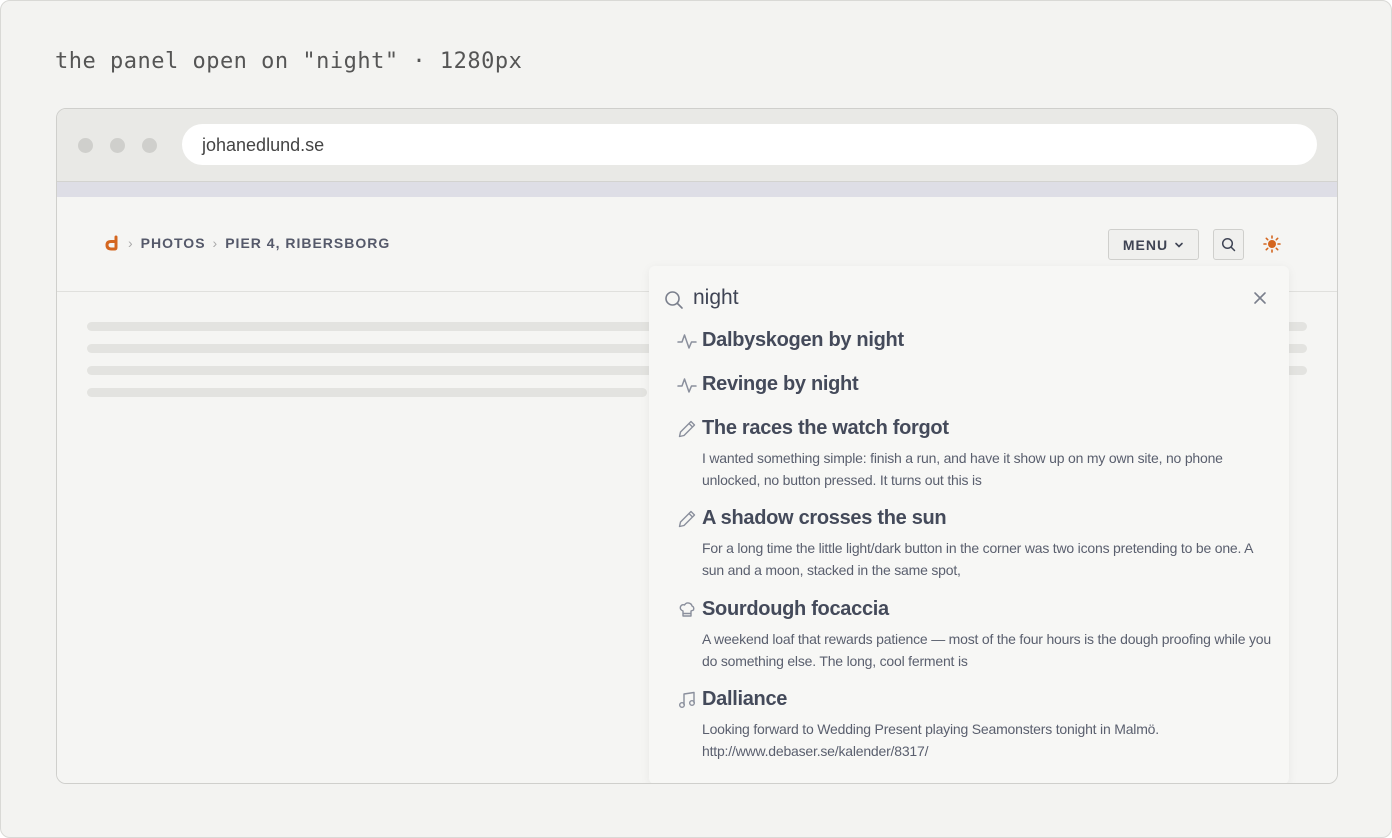 The height and width of the screenshot is (838, 1392). I want to click on result-title: The races the watch forgot, so click(825, 428).